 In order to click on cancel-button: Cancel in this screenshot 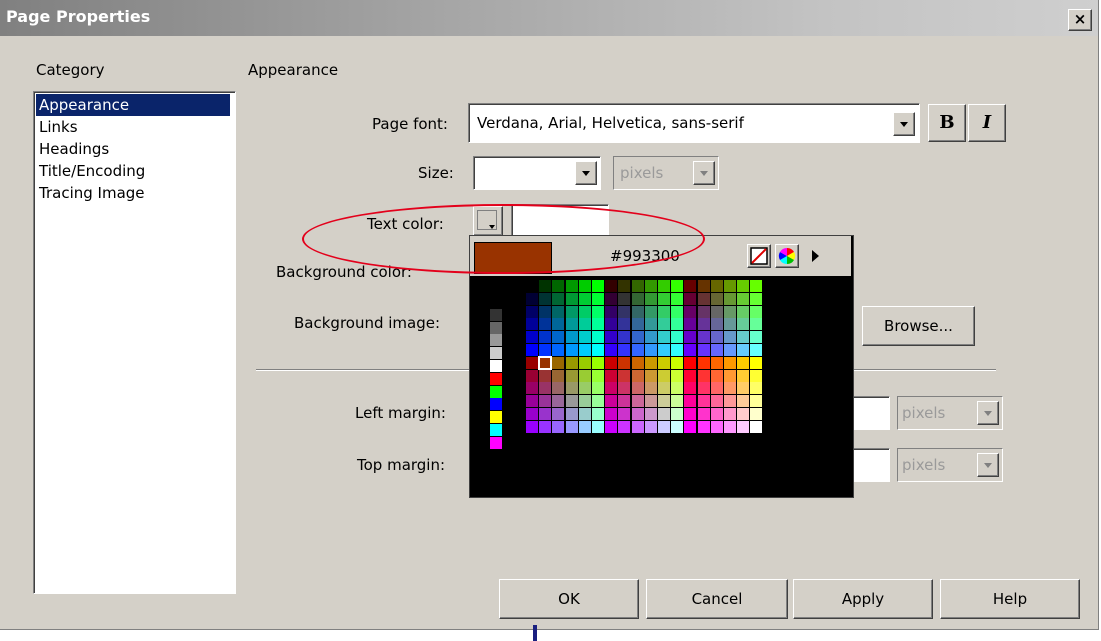, I will do `click(717, 599)`.